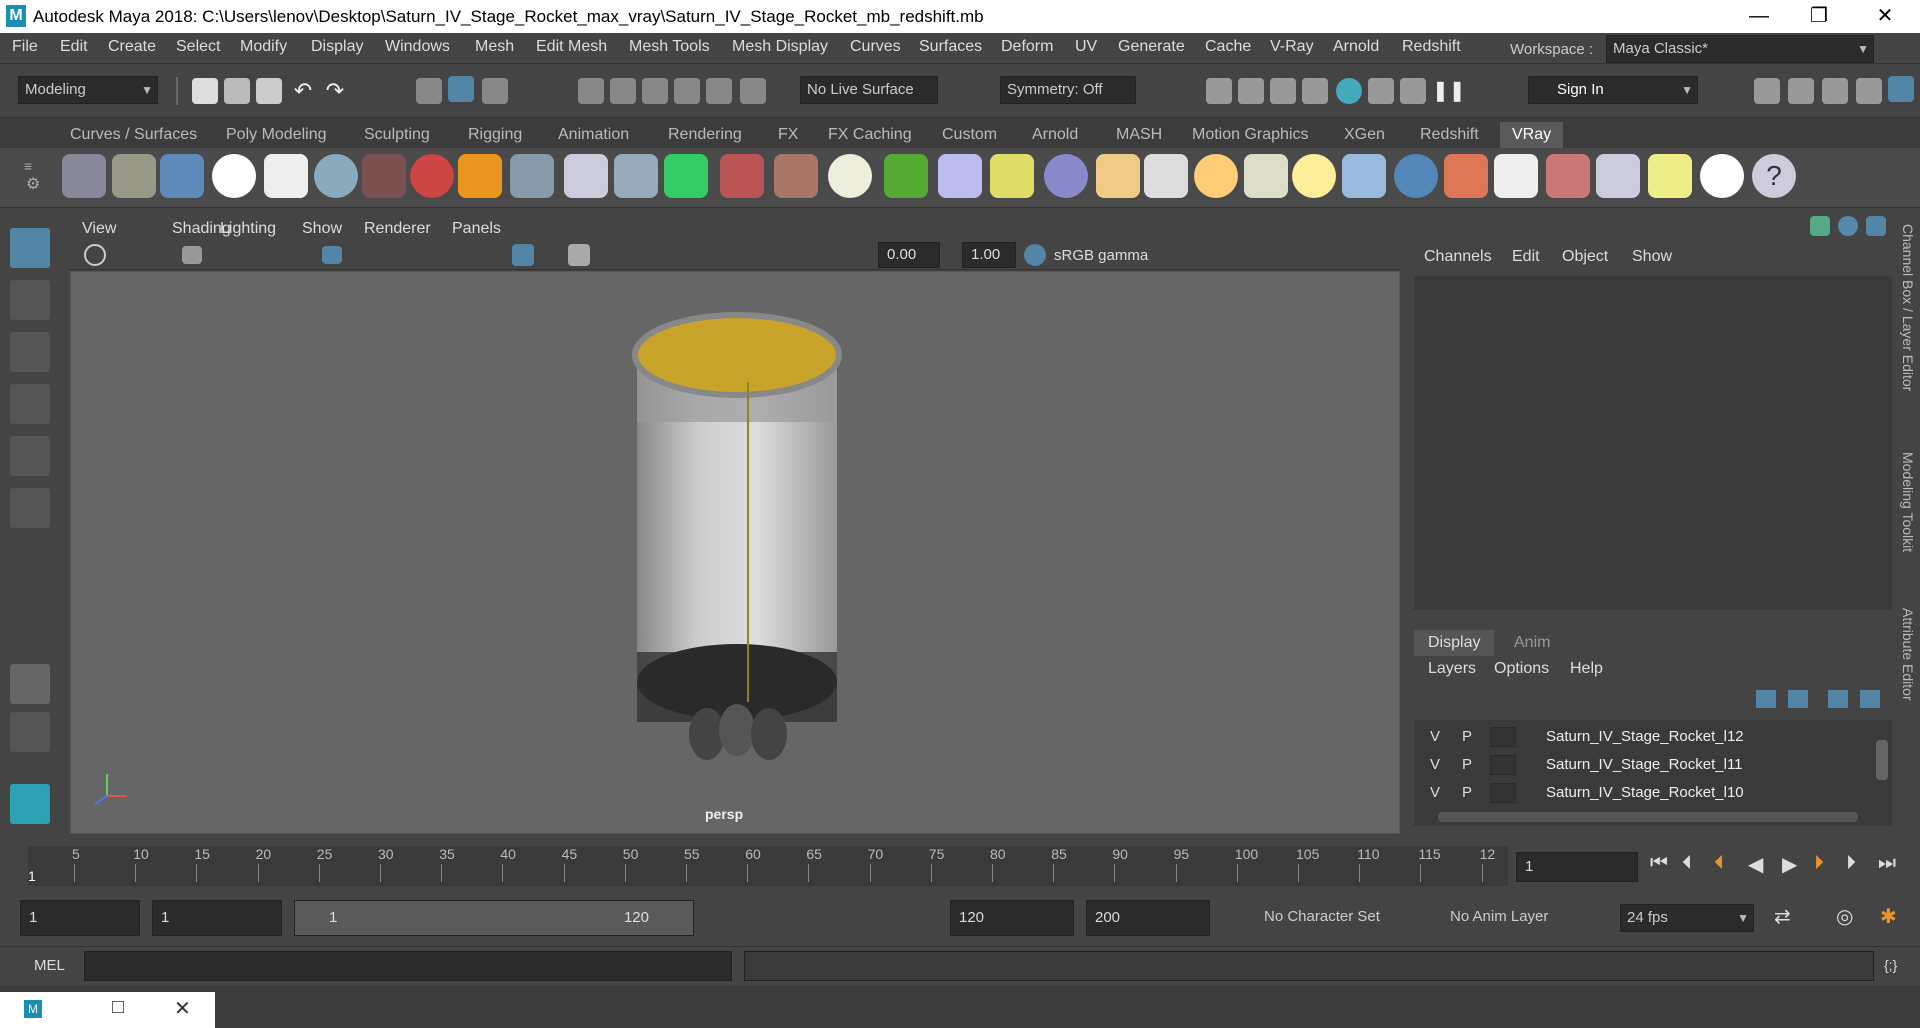 The height and width of the screenshot is (1028, 1920). I want to click on tab-curves-surfaces: Curves / Surfaces, so click(133, 135).